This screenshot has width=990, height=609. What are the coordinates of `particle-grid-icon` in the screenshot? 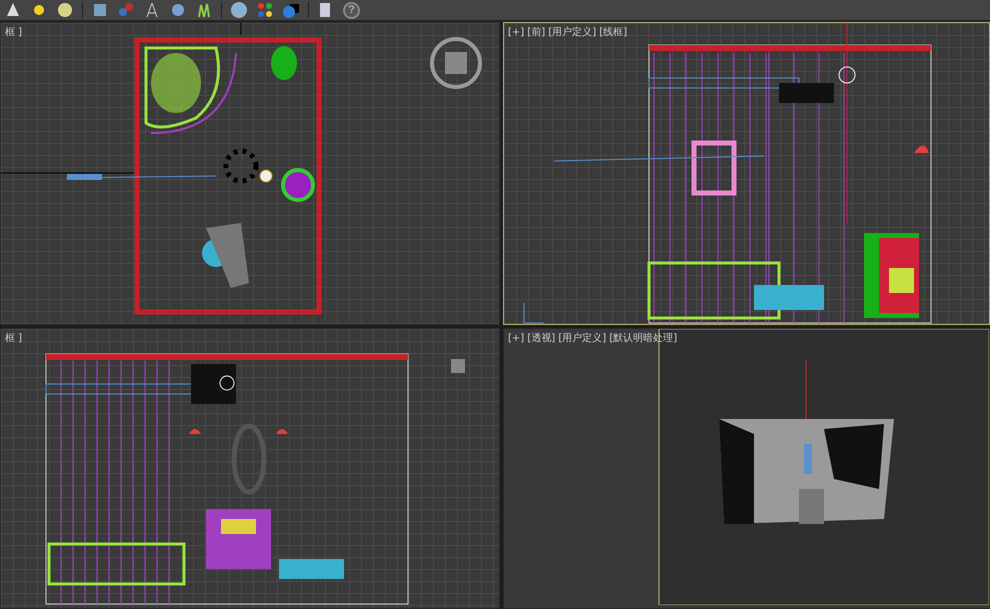 It's located at (100, 10).